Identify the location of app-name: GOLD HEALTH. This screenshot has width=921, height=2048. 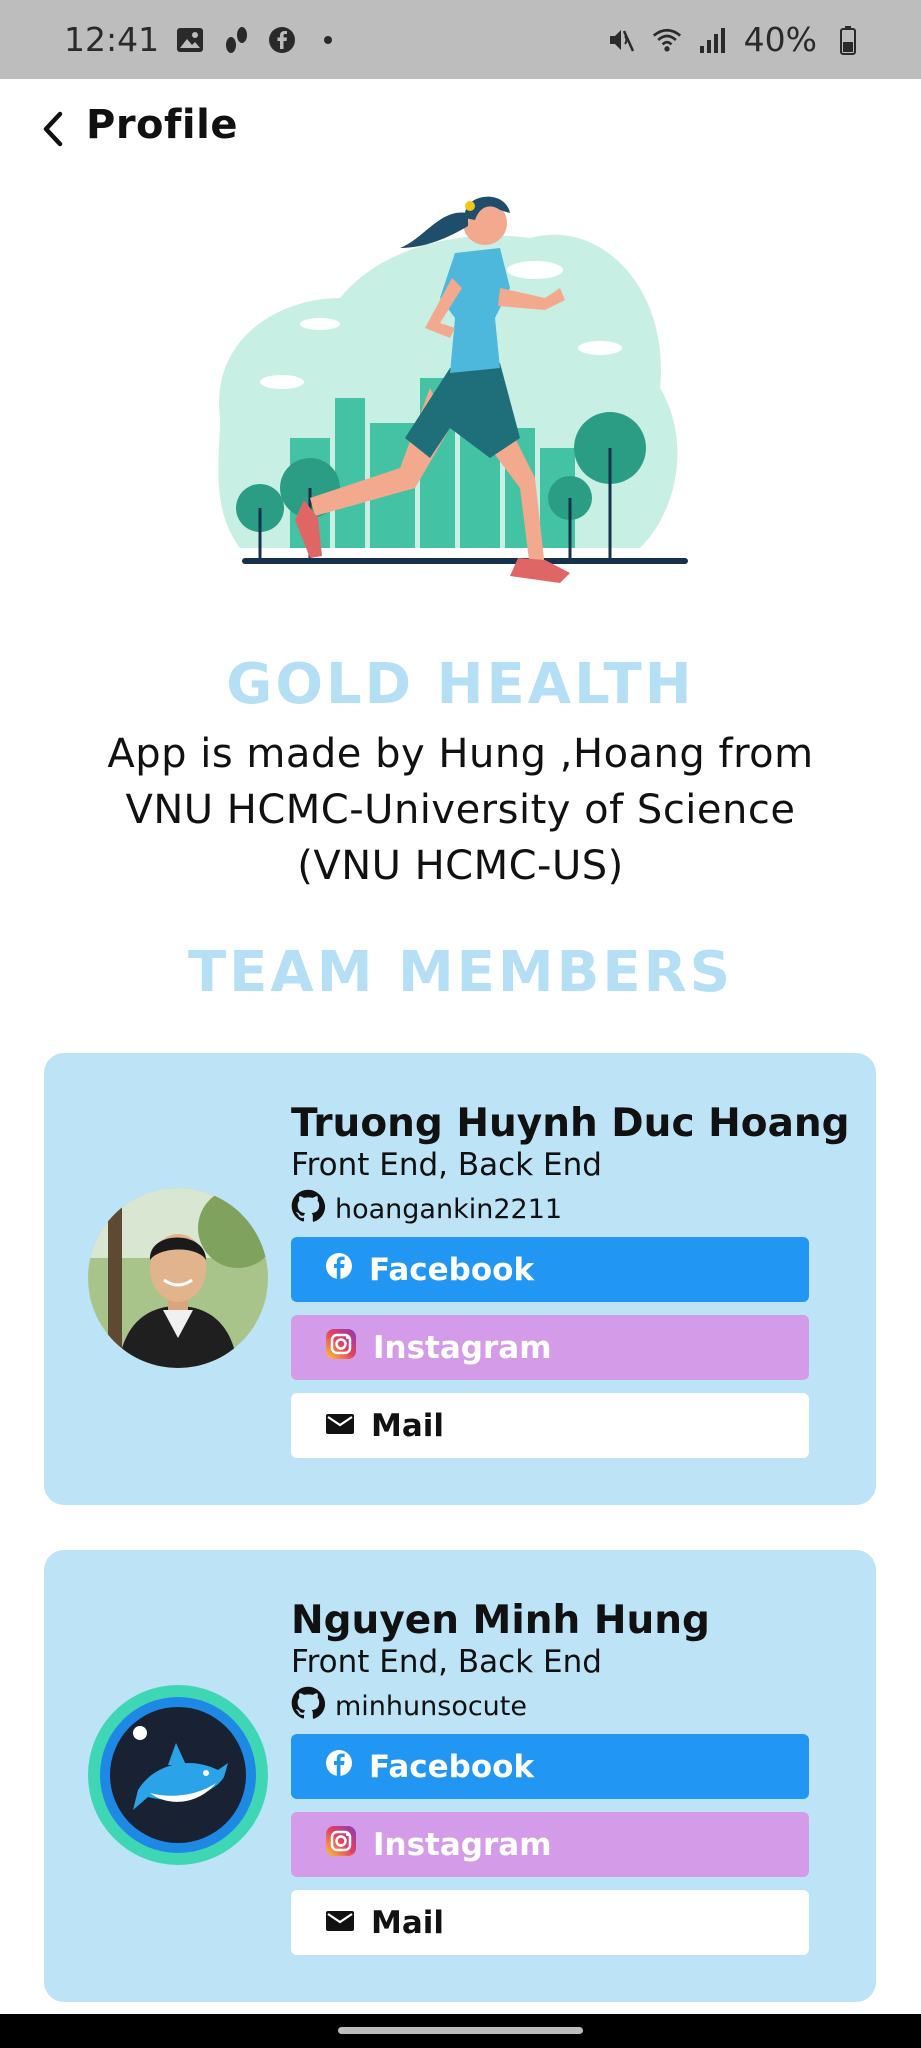
(460, 684).